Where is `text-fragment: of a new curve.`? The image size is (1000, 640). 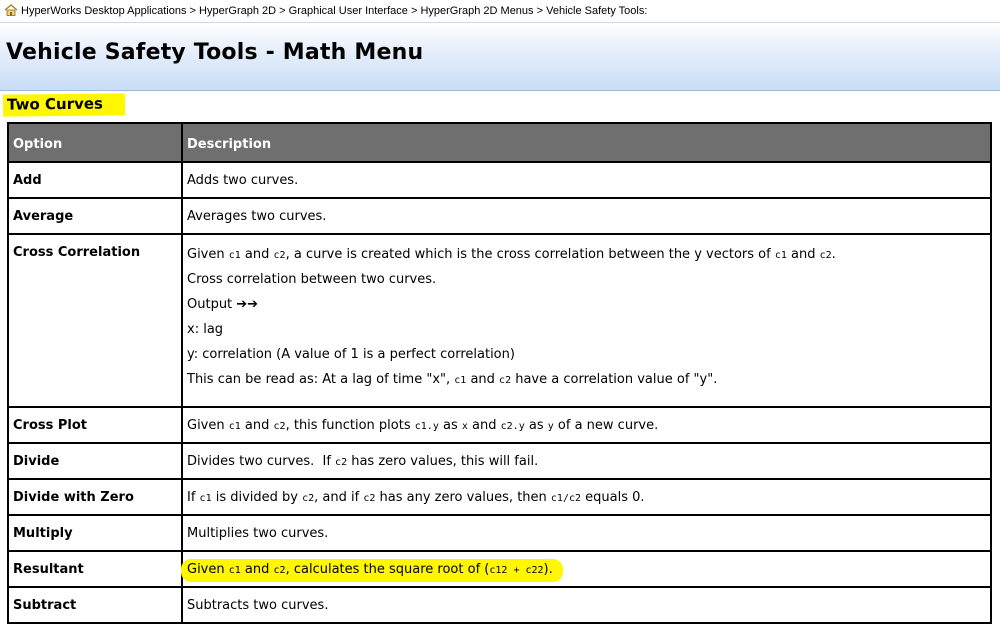 text-fragment: of a new curve. is located at coordinates (606, 425).